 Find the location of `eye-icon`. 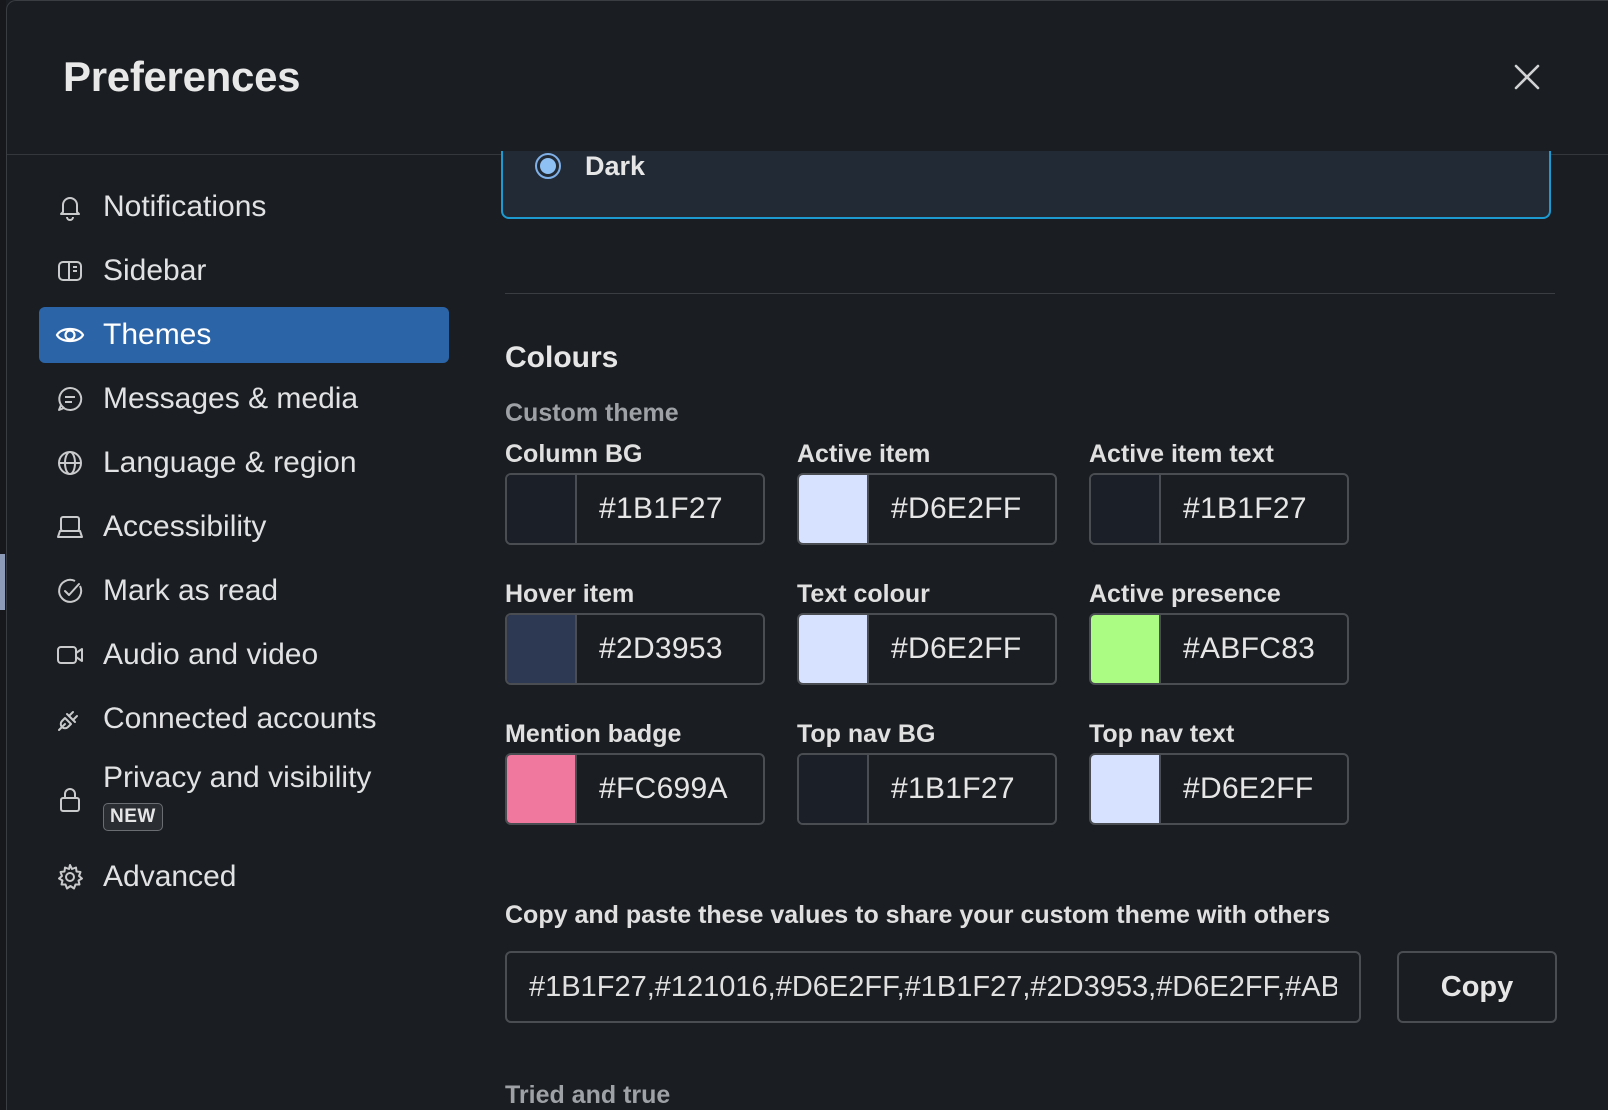

eye-icon is located at coordinates (70, 335).